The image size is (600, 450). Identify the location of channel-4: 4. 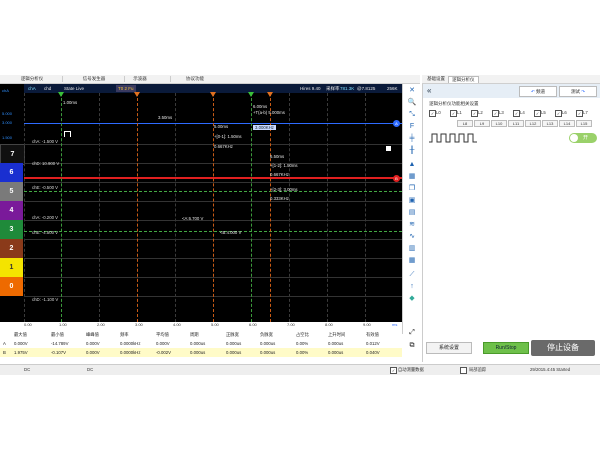
(11, 210).